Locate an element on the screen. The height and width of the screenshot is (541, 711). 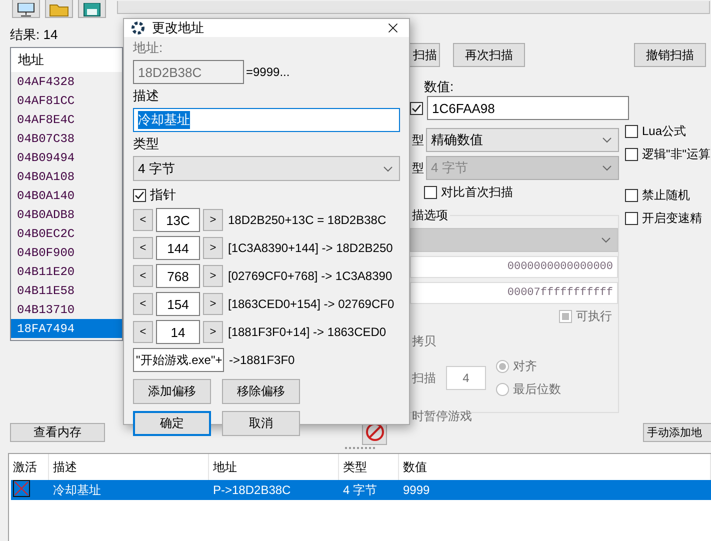
value-input: 1C6FAA98 is located at coordinates (528, 108).